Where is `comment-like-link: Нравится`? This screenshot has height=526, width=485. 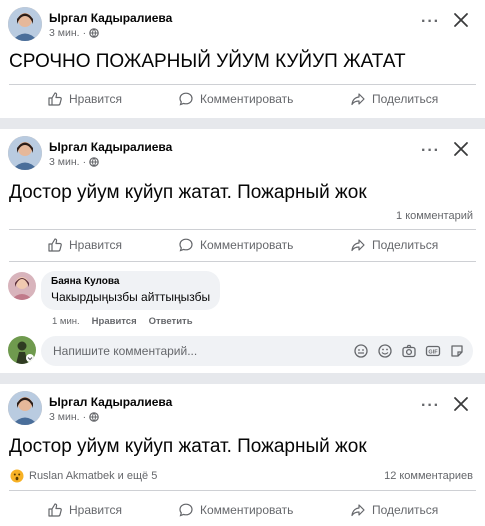 comment-like-link: Нравится is located at coordinates (114, 321).